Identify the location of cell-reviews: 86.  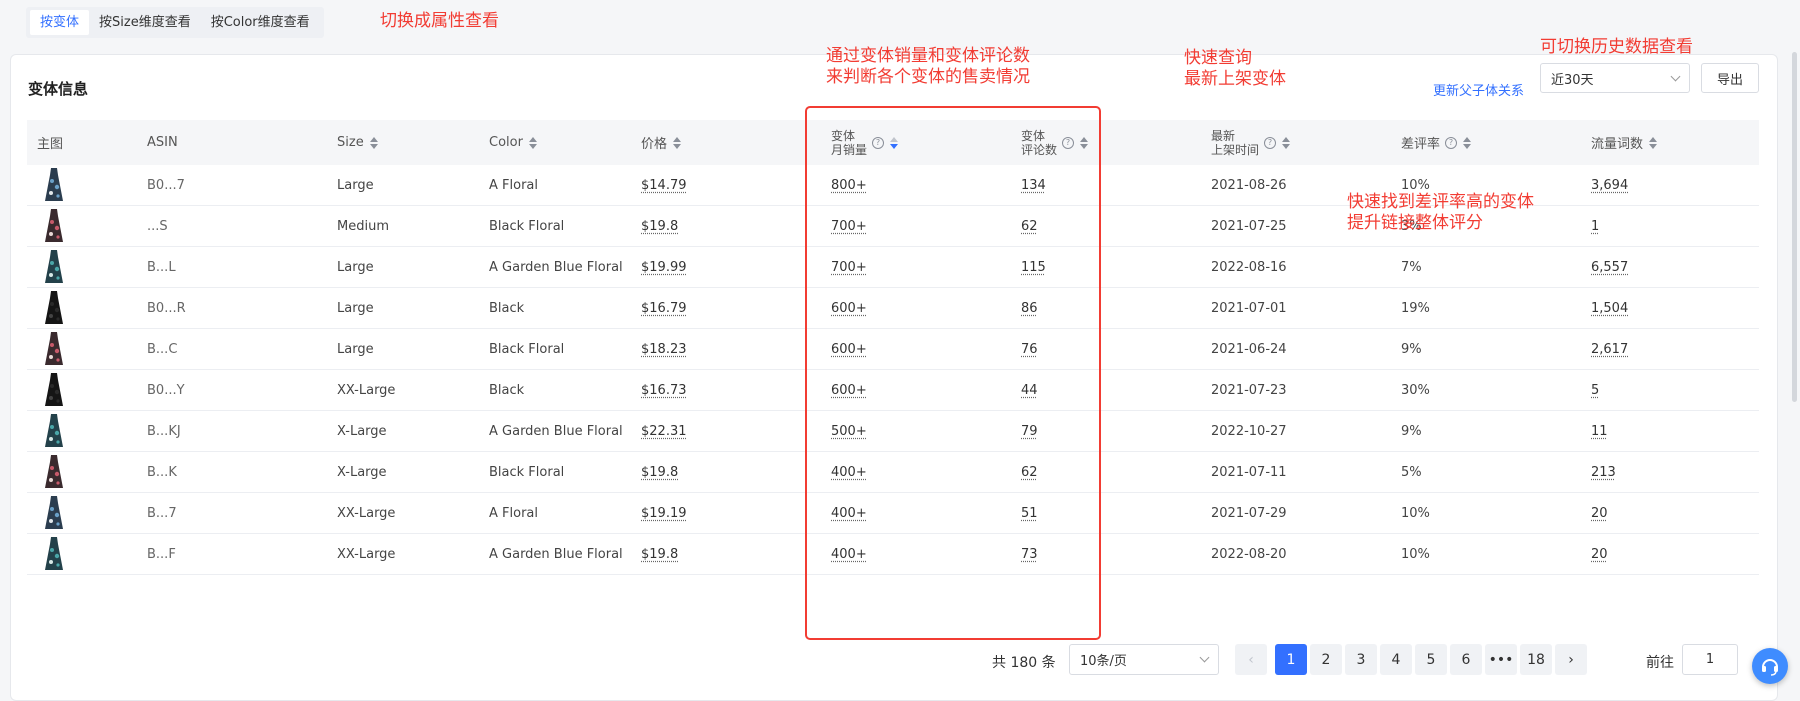
(1029, 308).